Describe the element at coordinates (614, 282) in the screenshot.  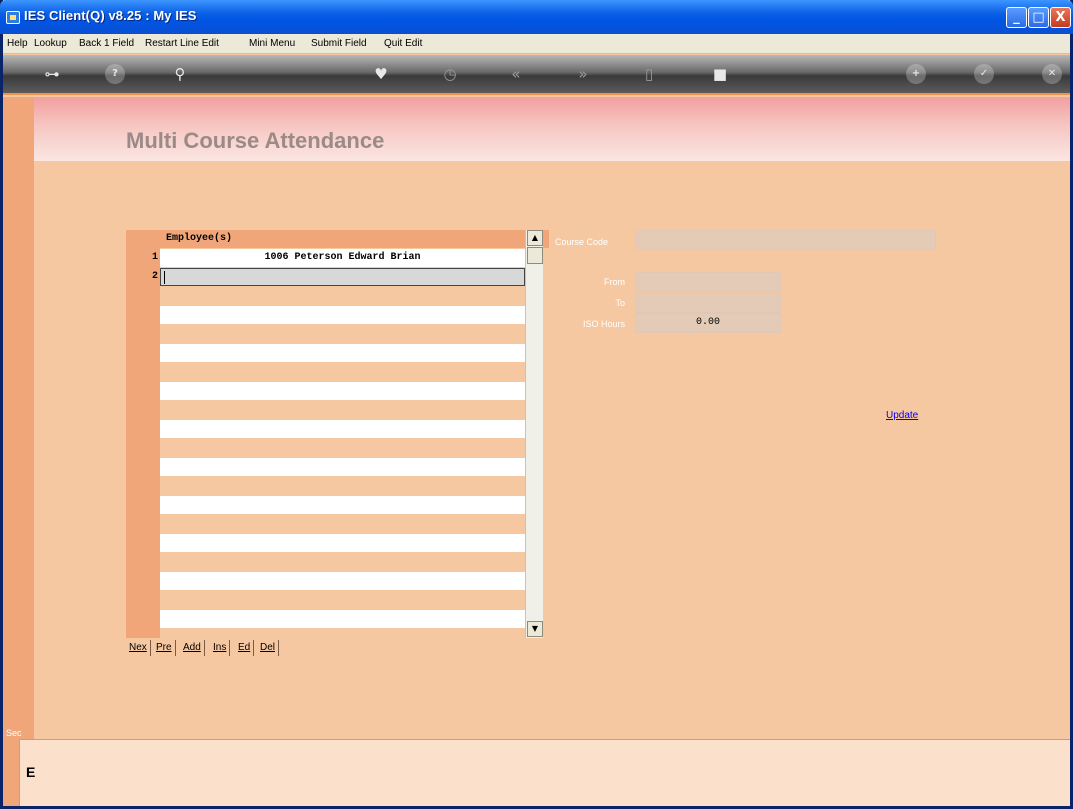
I see `from-label: From` at that location.